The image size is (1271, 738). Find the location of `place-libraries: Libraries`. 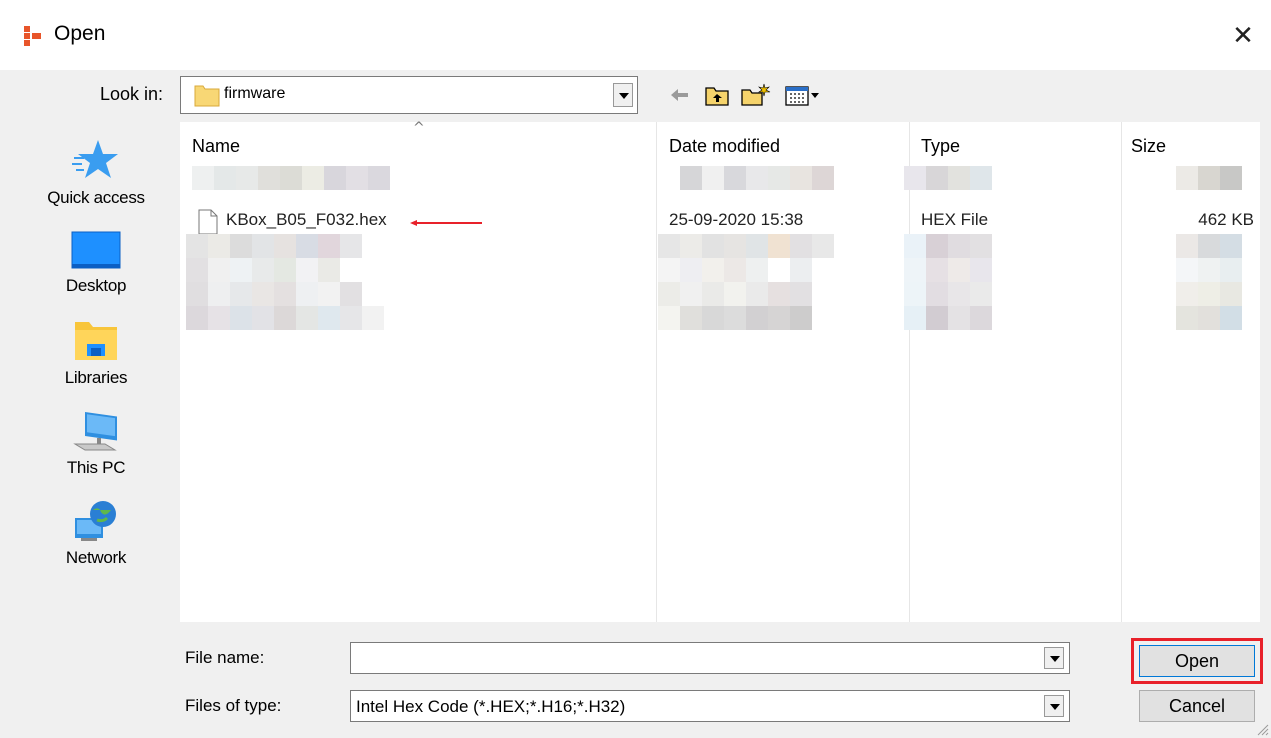

place-libraries: Libraries is located at coordinates (96, 353).